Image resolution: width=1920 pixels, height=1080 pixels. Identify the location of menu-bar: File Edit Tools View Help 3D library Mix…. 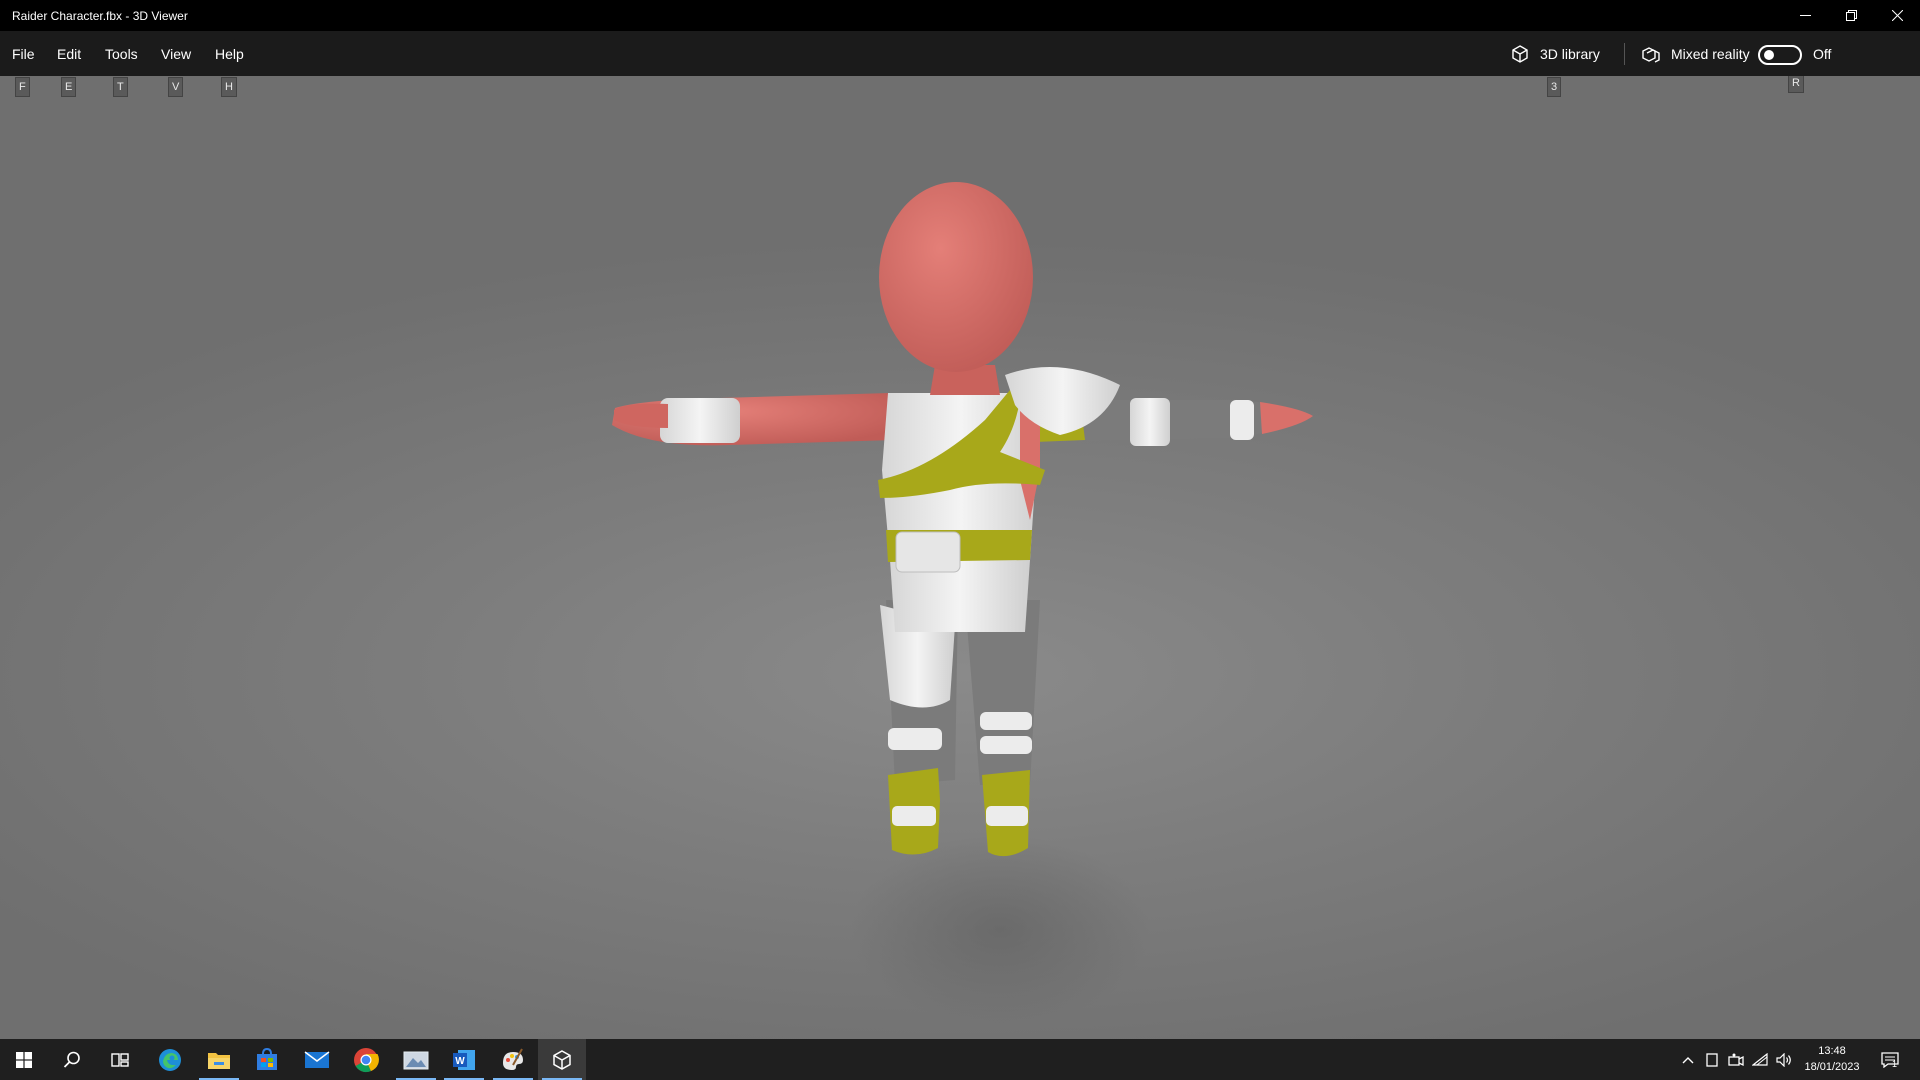
(960, 53).